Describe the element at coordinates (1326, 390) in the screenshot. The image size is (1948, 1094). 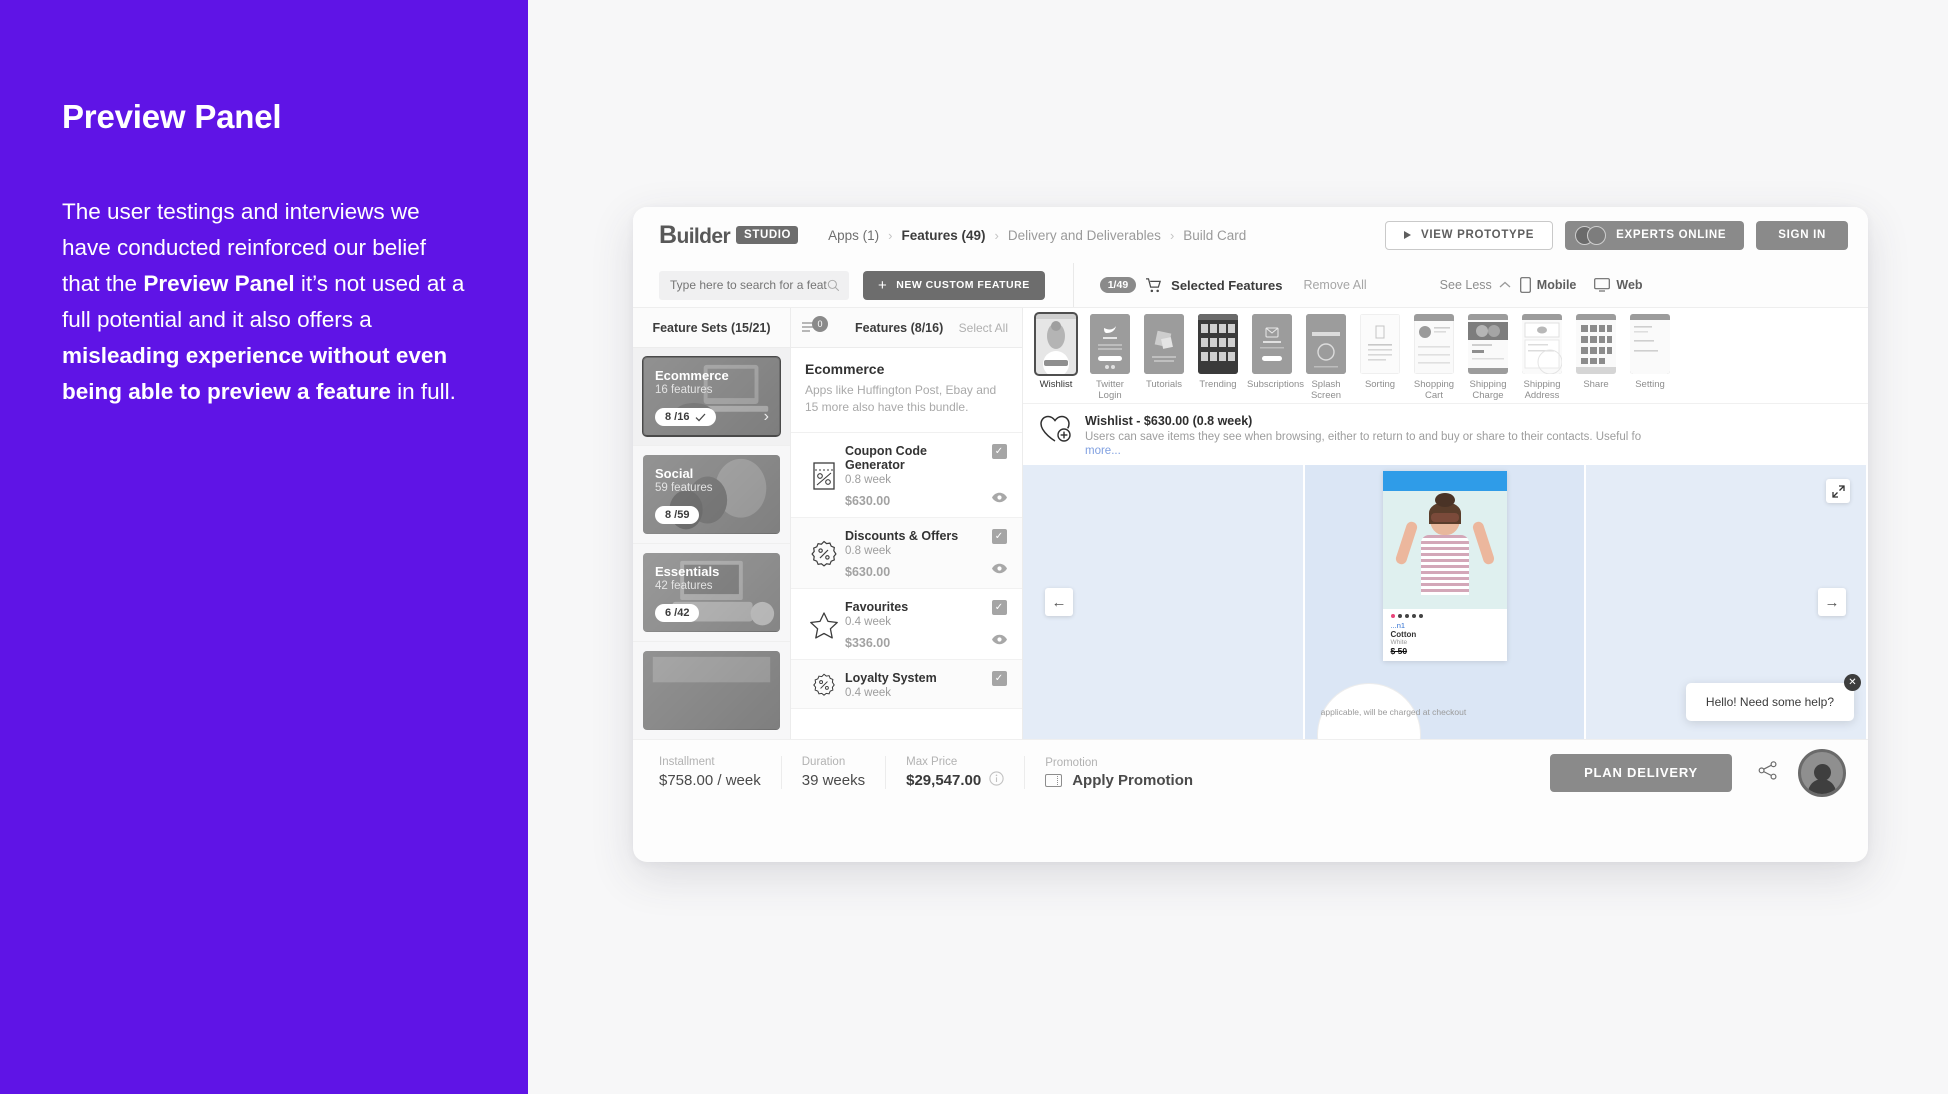
I see `thumb-label: Splash Screen` at that location.